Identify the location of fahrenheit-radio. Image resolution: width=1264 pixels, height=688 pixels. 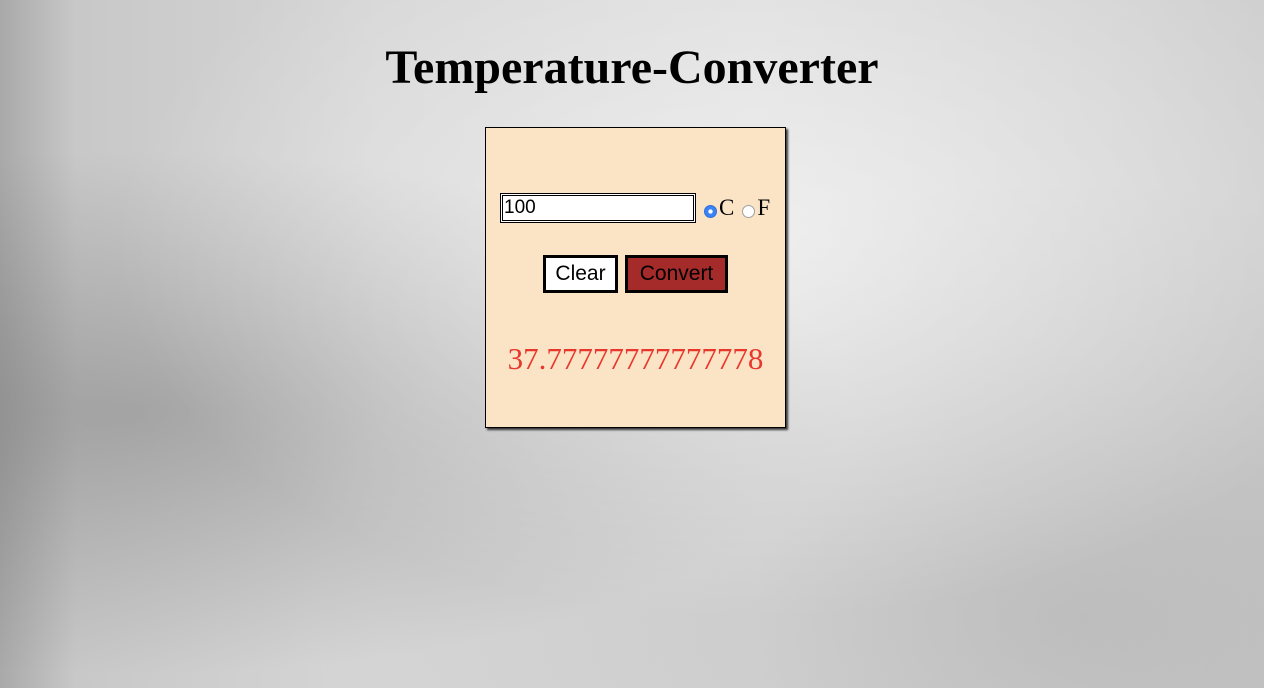
(749, 211).